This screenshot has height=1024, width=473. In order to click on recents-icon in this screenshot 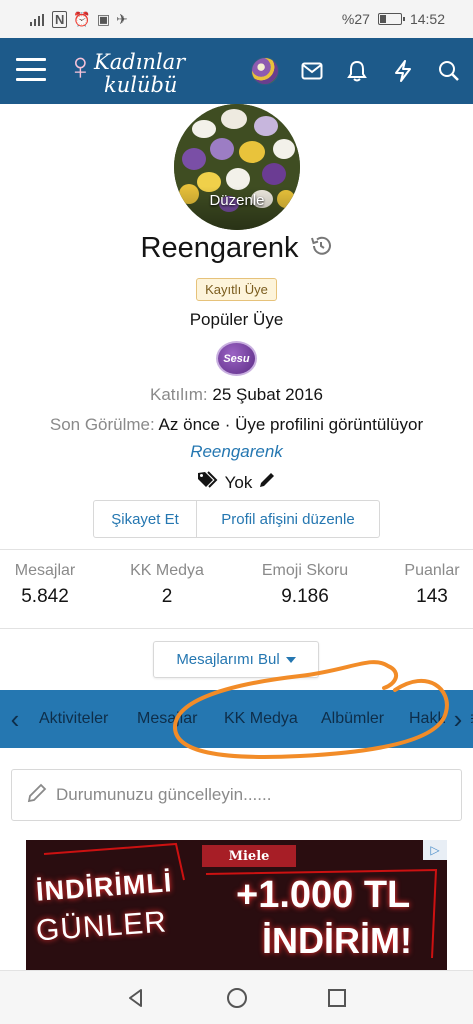, I will do `click(337, 998)`.